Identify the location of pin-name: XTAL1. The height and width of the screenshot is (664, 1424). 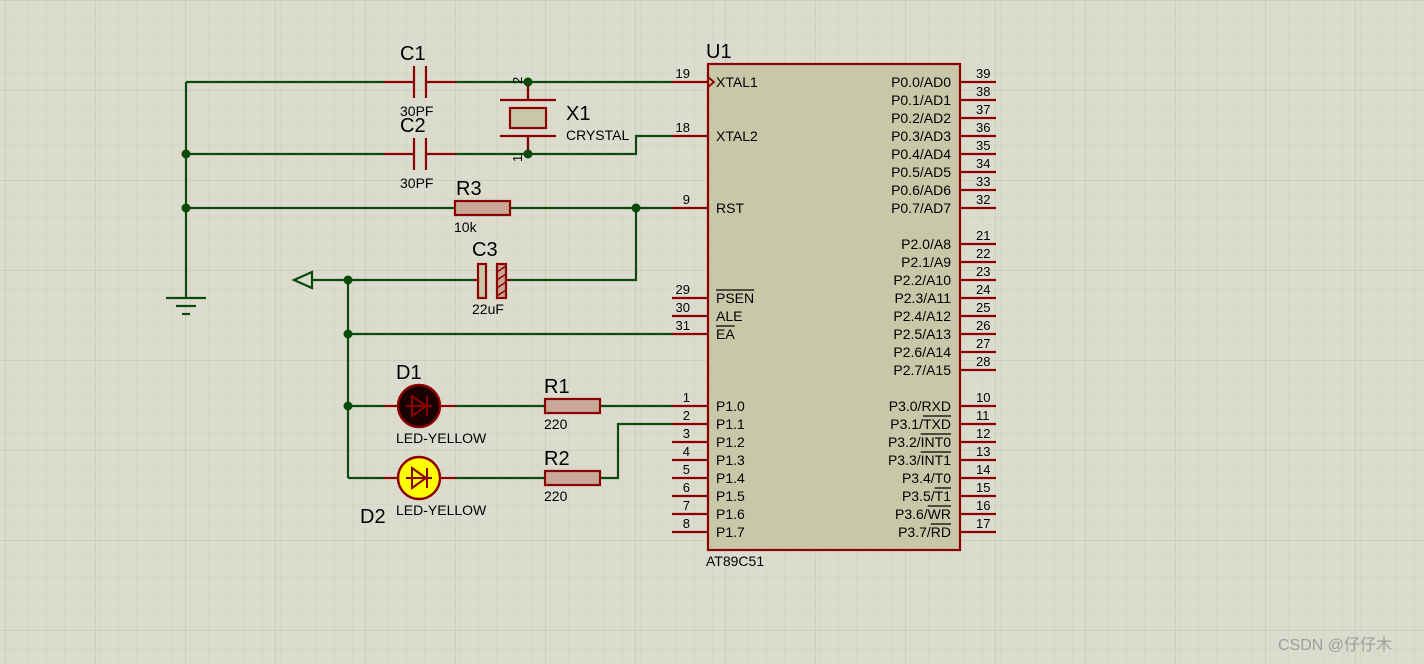
(737, 82).